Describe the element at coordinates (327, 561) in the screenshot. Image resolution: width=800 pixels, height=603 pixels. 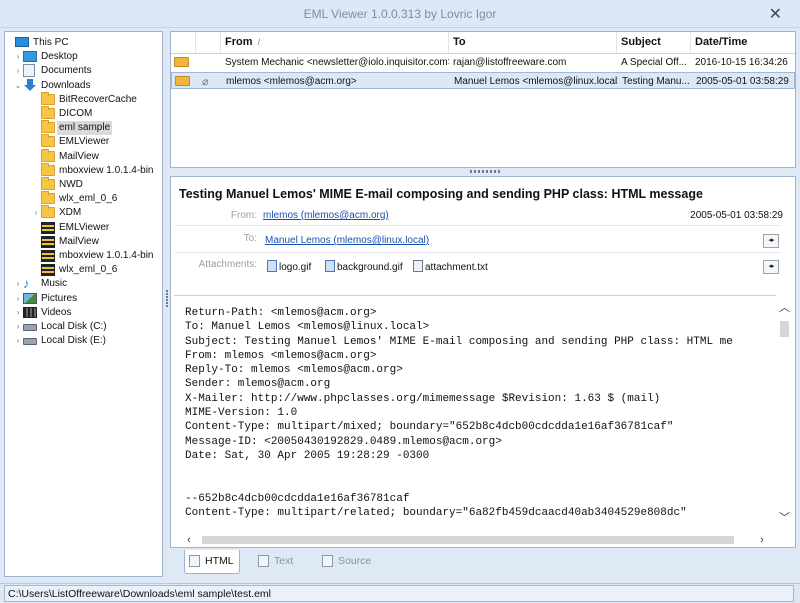
I see `source-icon` at that location.